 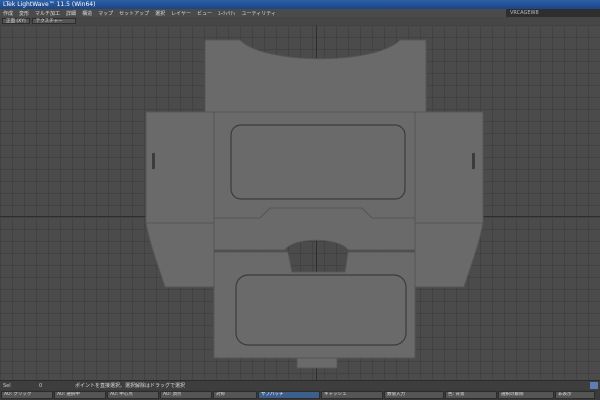 What do you see at coordinates (594, 385) in the screenshot?
I see `window-corner-icon` at bounding box center [594, 385].